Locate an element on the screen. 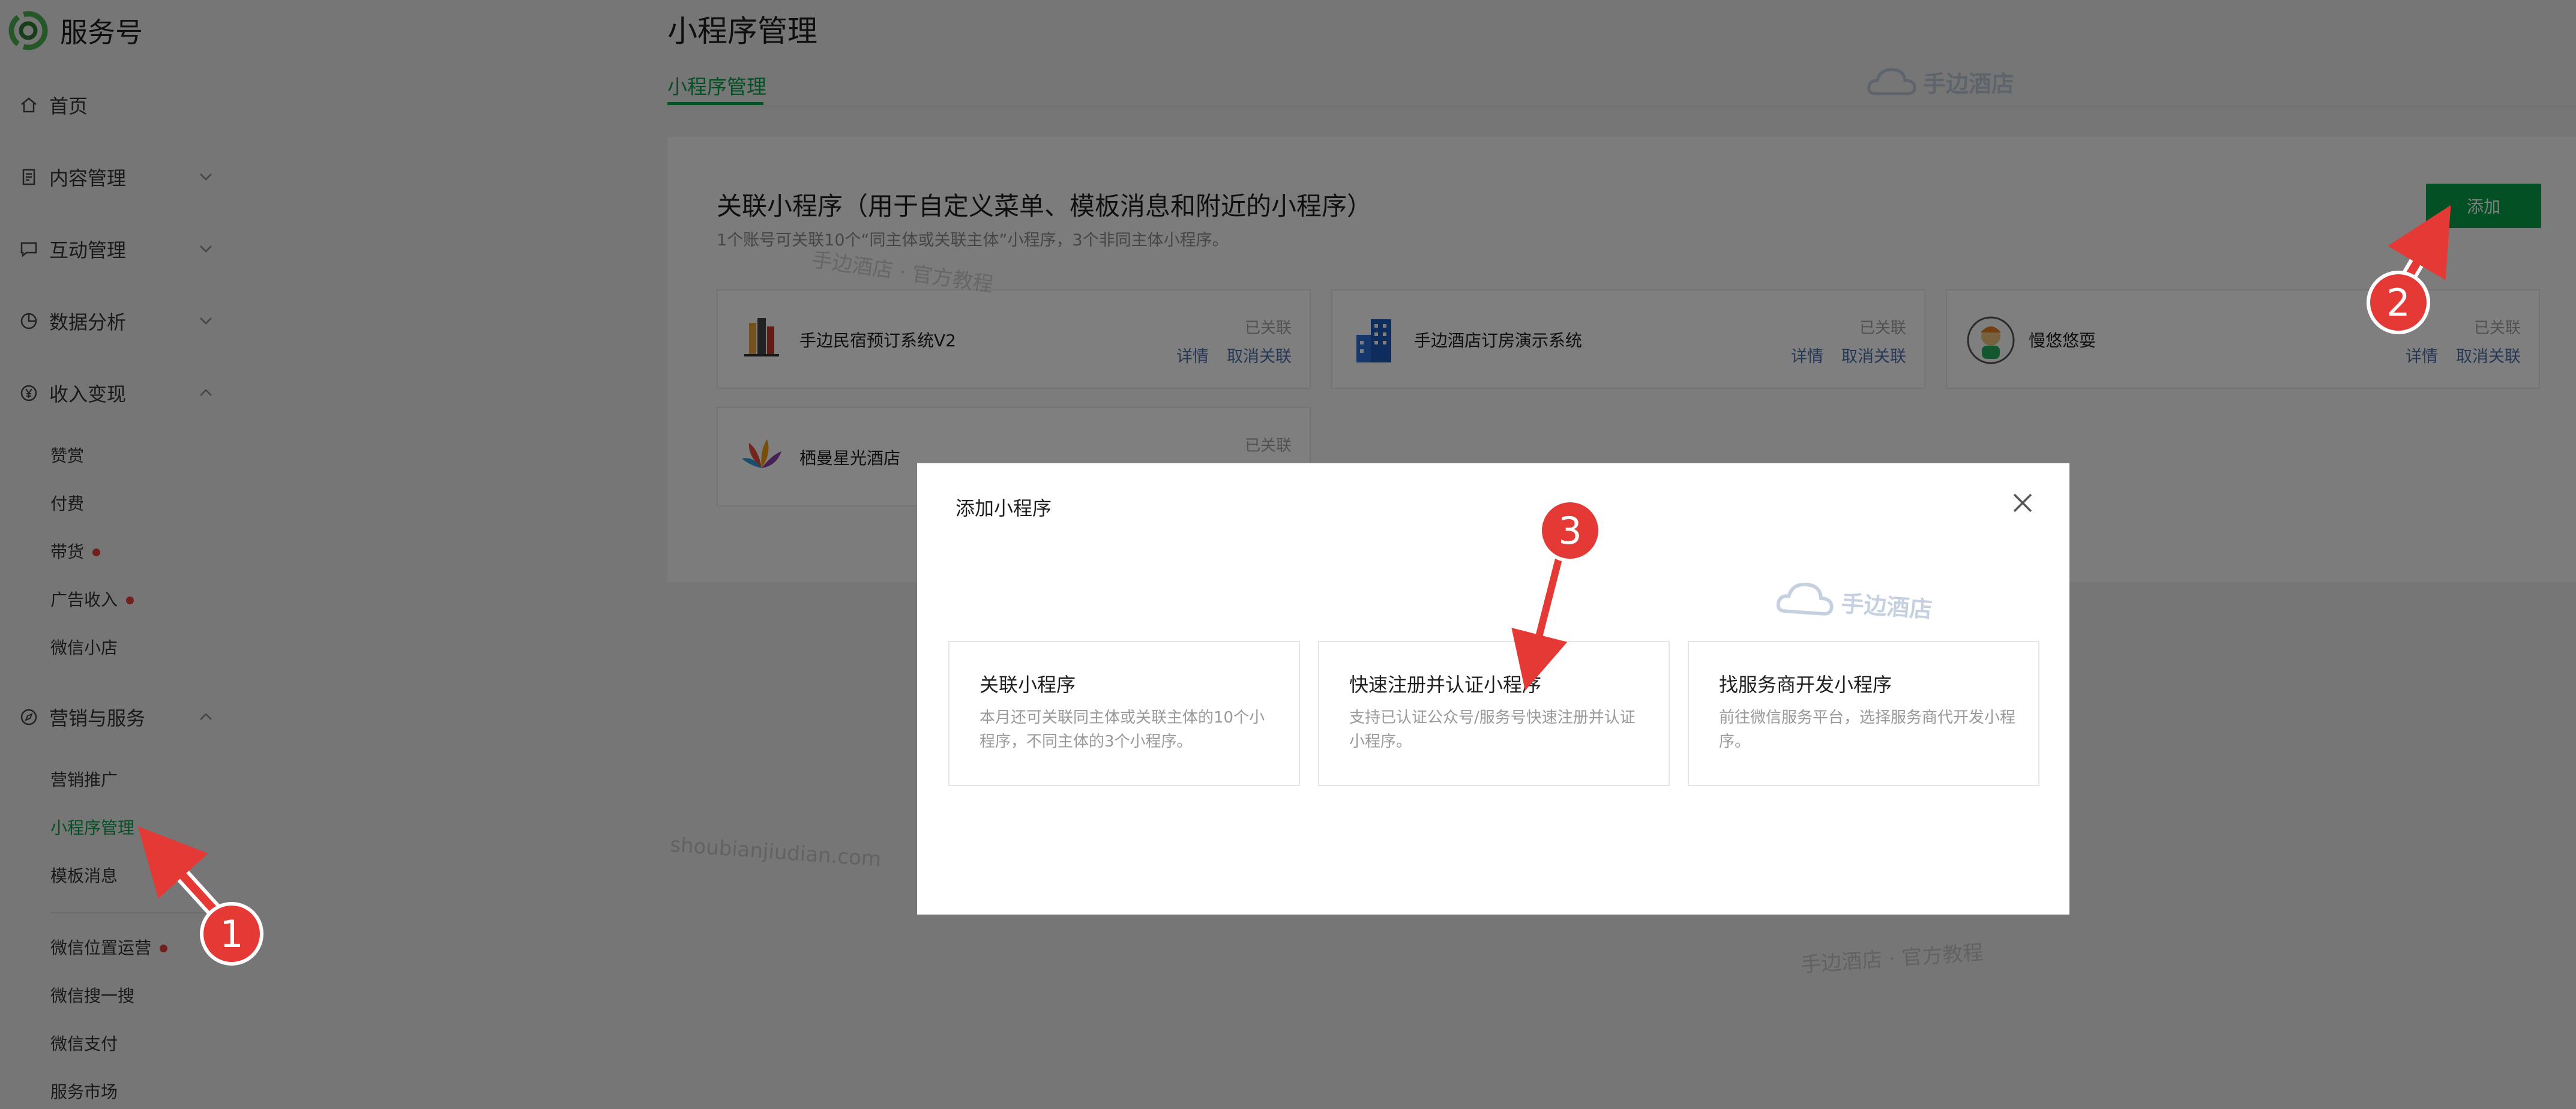 The height and width of the screenshot is (1109, 2576). annotation-number: 2 is located at coordinates (2398, 303).